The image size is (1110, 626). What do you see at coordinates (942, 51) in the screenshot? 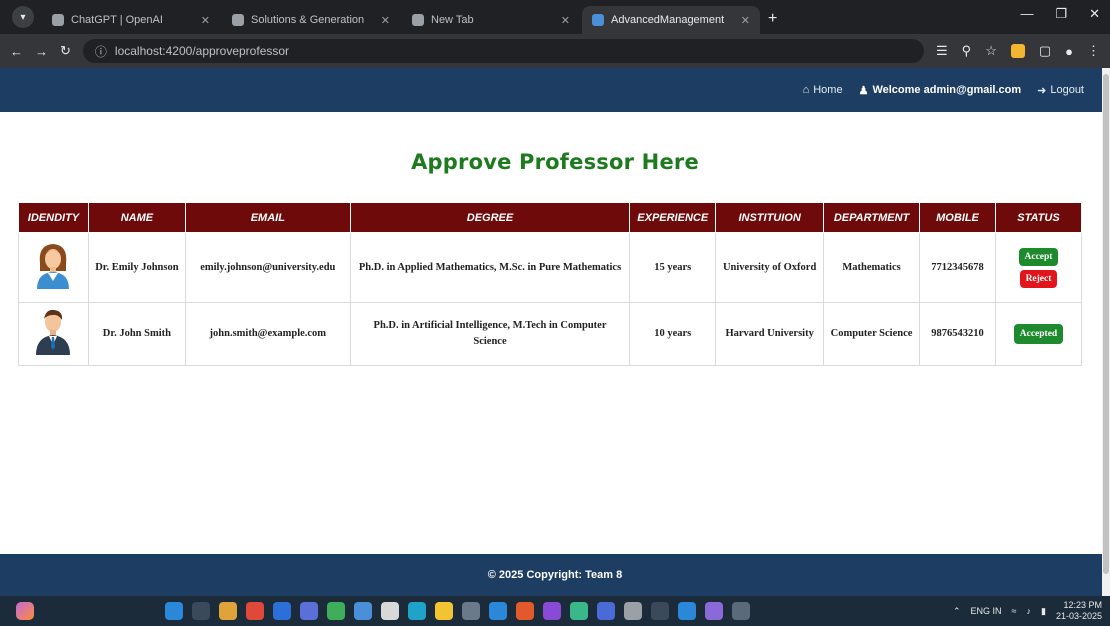
I see `translate-icon: ☰` at bounding box center [942, 51].